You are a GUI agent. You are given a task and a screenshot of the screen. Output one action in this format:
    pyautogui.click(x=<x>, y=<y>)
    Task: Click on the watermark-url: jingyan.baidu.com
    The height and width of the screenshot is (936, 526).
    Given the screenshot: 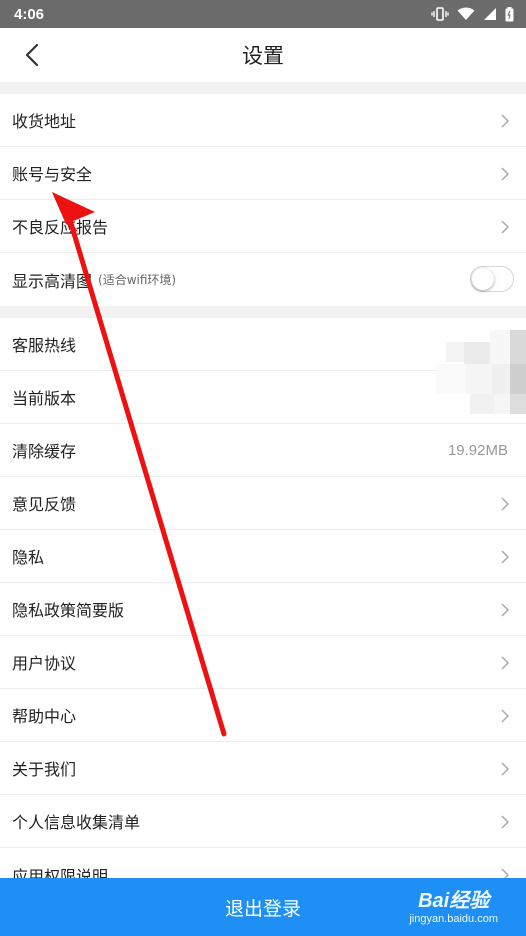 What is the action you would take?
    pyautogui.click(x=453, y=919)
    